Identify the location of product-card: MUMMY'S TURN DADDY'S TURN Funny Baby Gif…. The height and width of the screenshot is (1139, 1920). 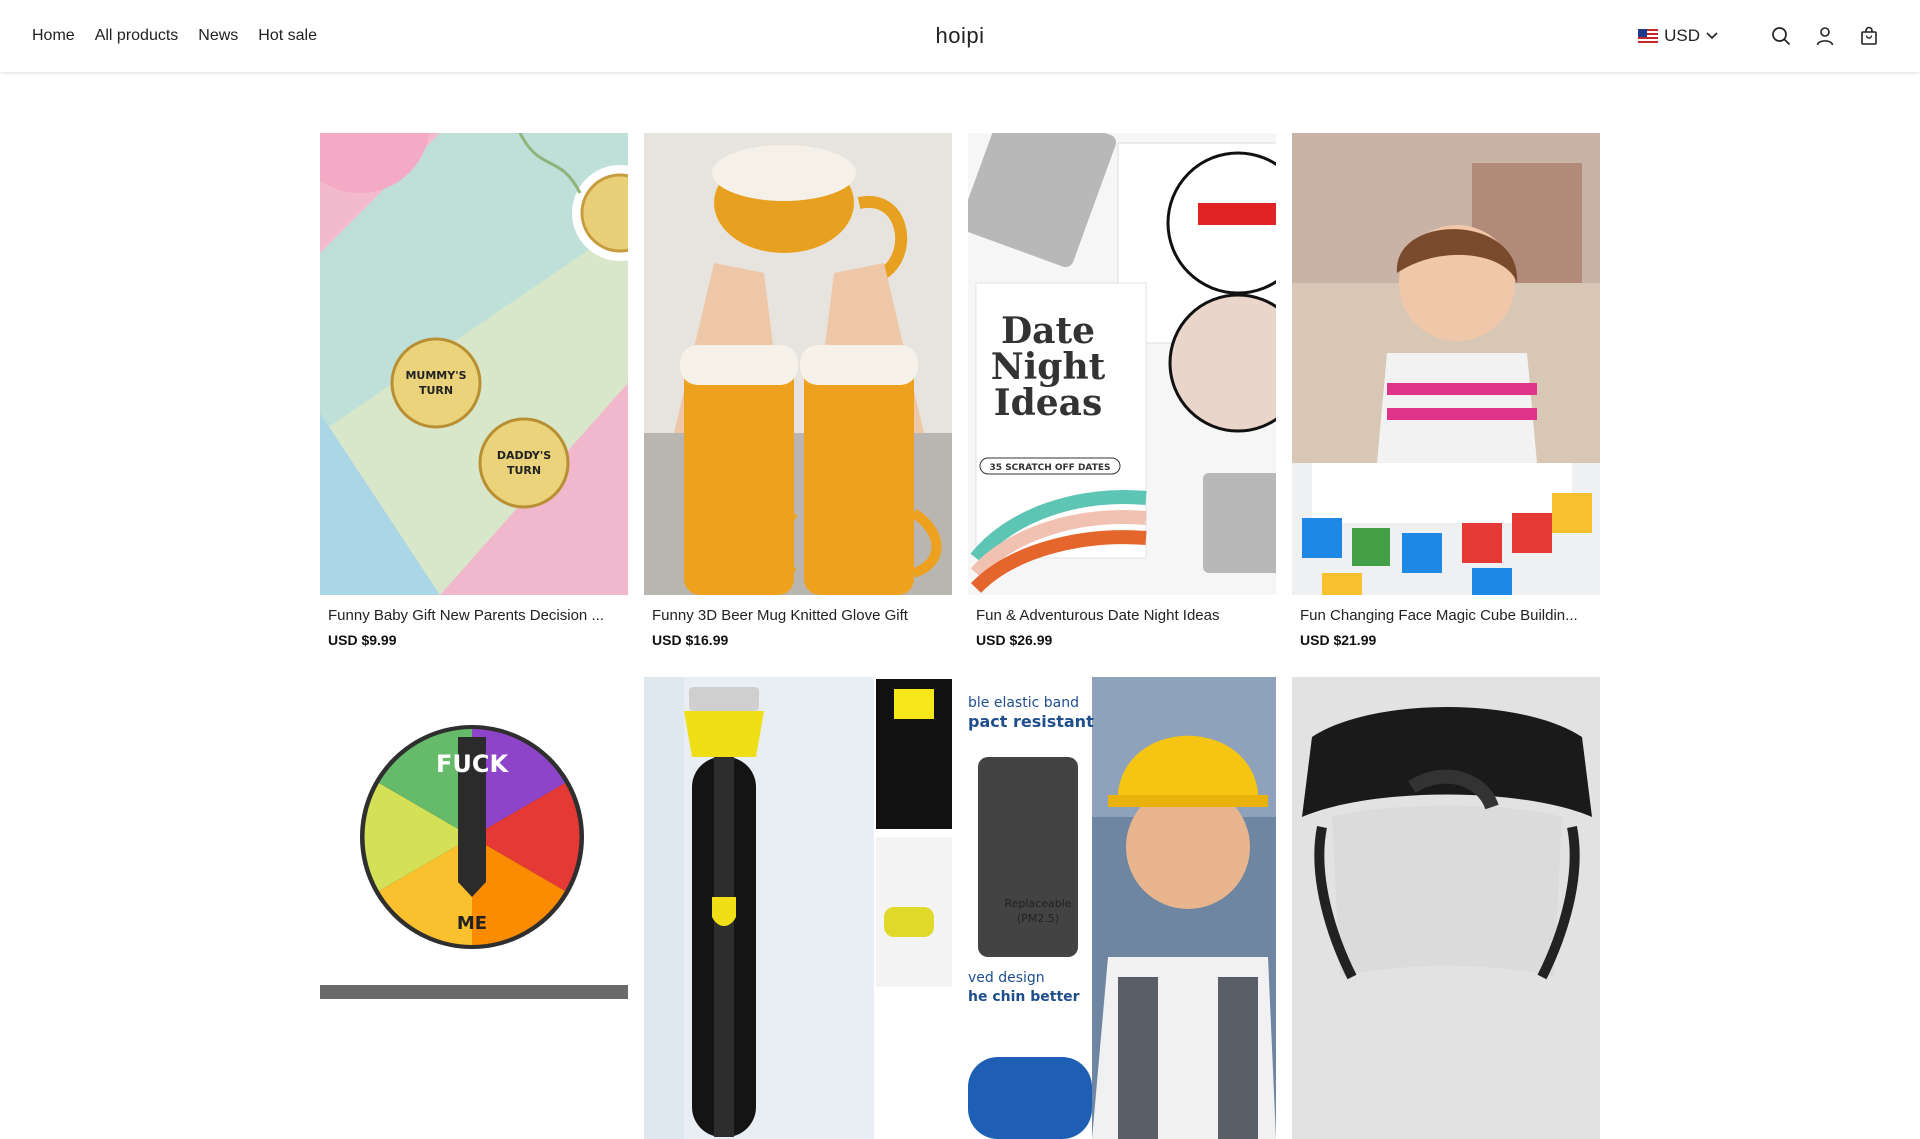
(474, 393).